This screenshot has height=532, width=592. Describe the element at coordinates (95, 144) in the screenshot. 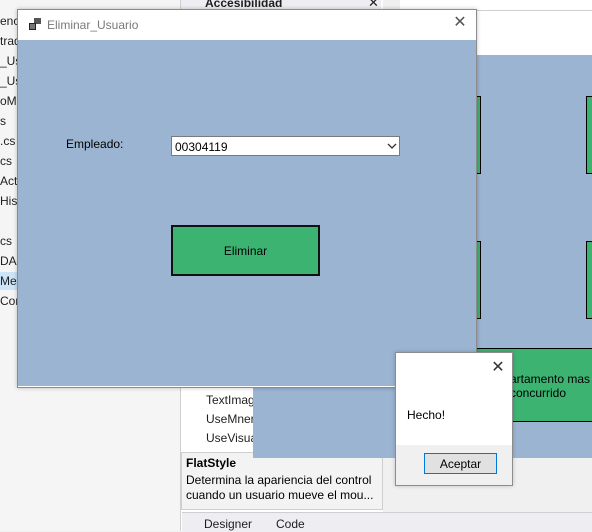

I see `empleado-label: Empleado:` at that location.